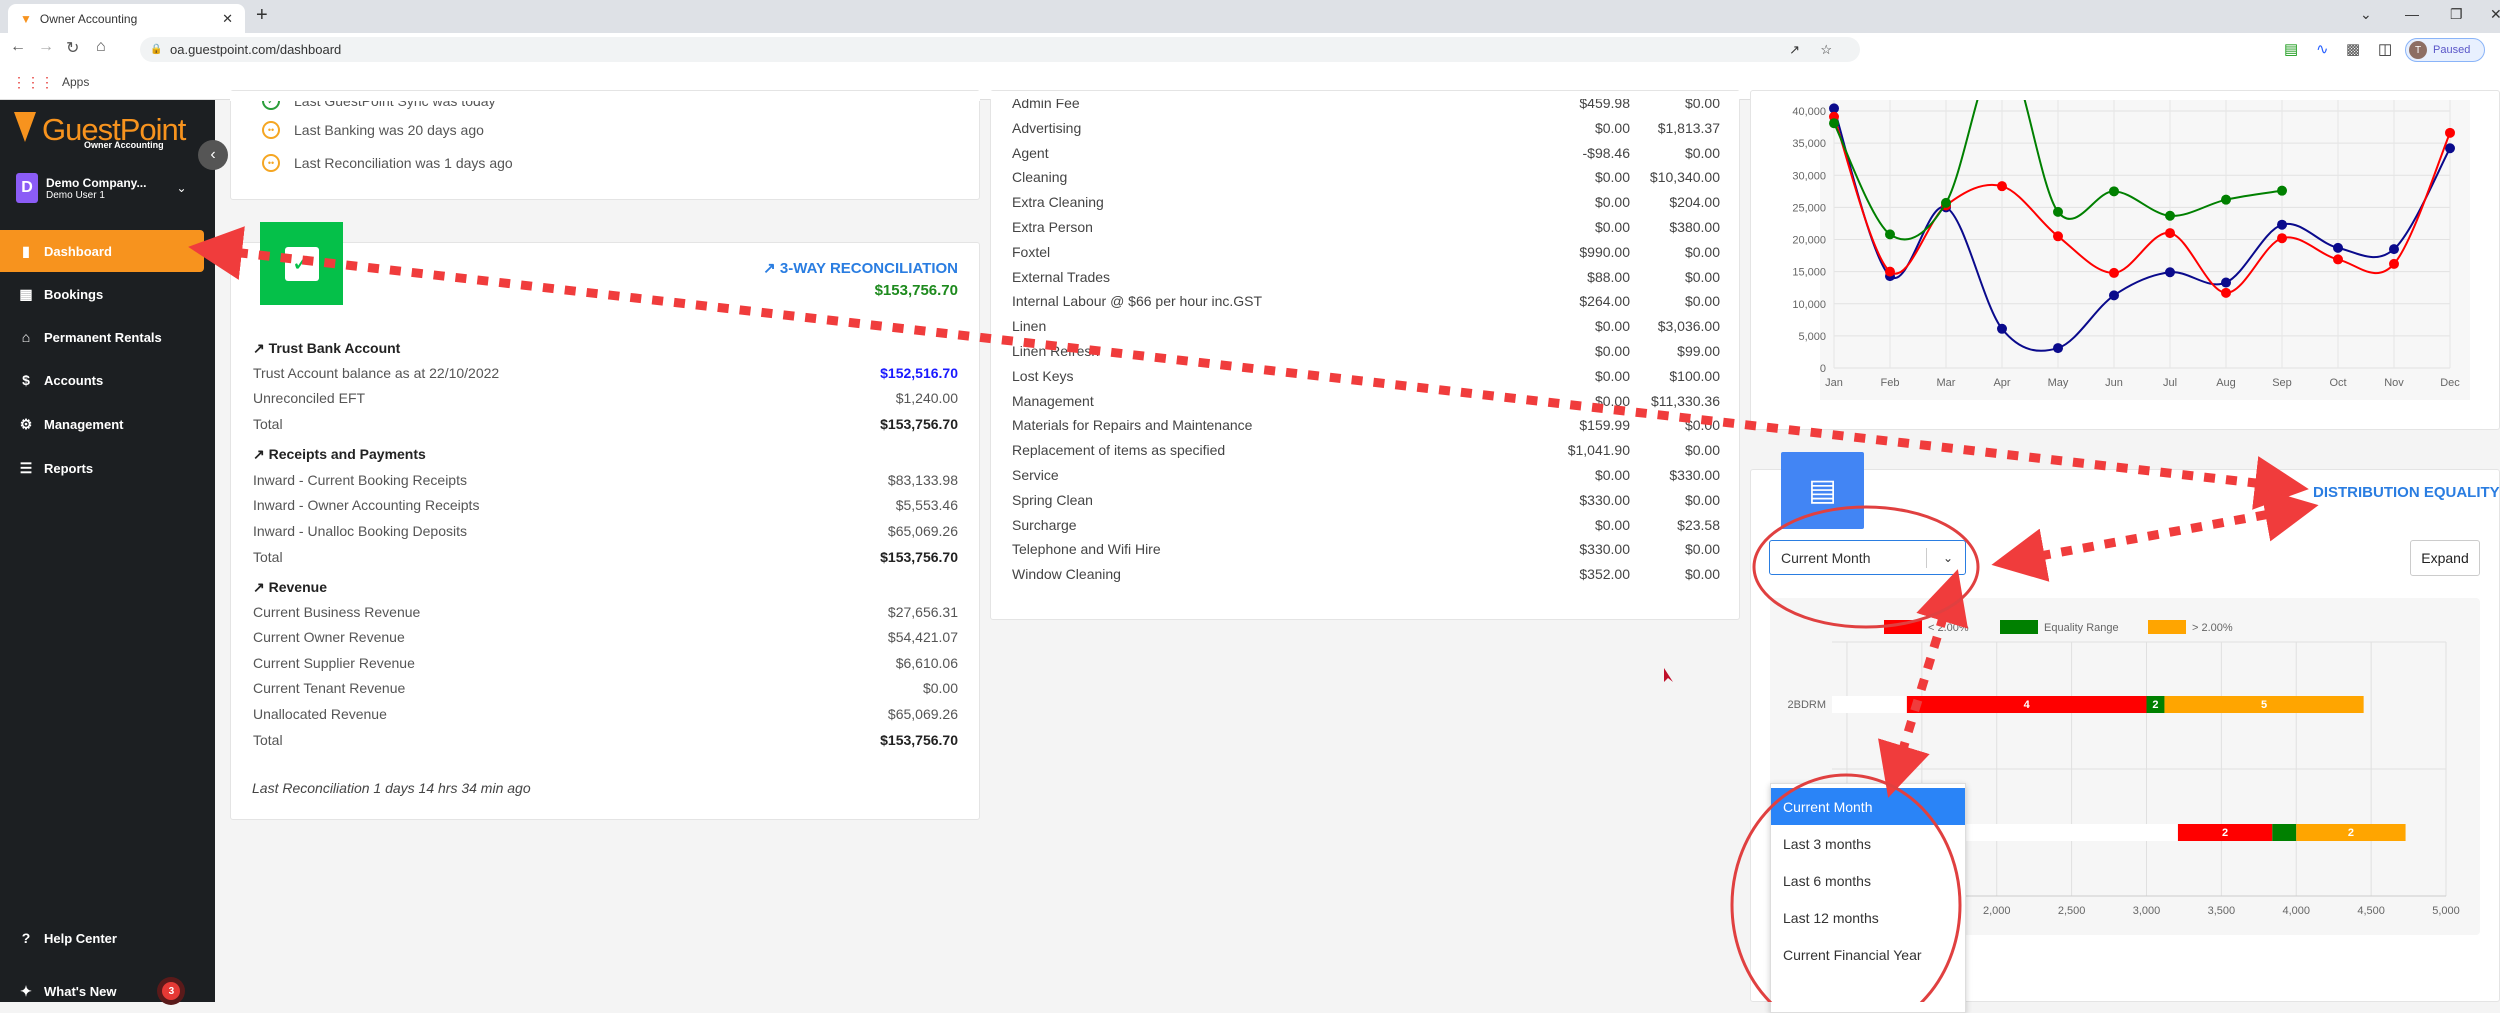 The image size is (2500, 1013). Describe the element at coordinates (75, 82) in the screenshot. I see `apps-bookmark: Apps` at that location.